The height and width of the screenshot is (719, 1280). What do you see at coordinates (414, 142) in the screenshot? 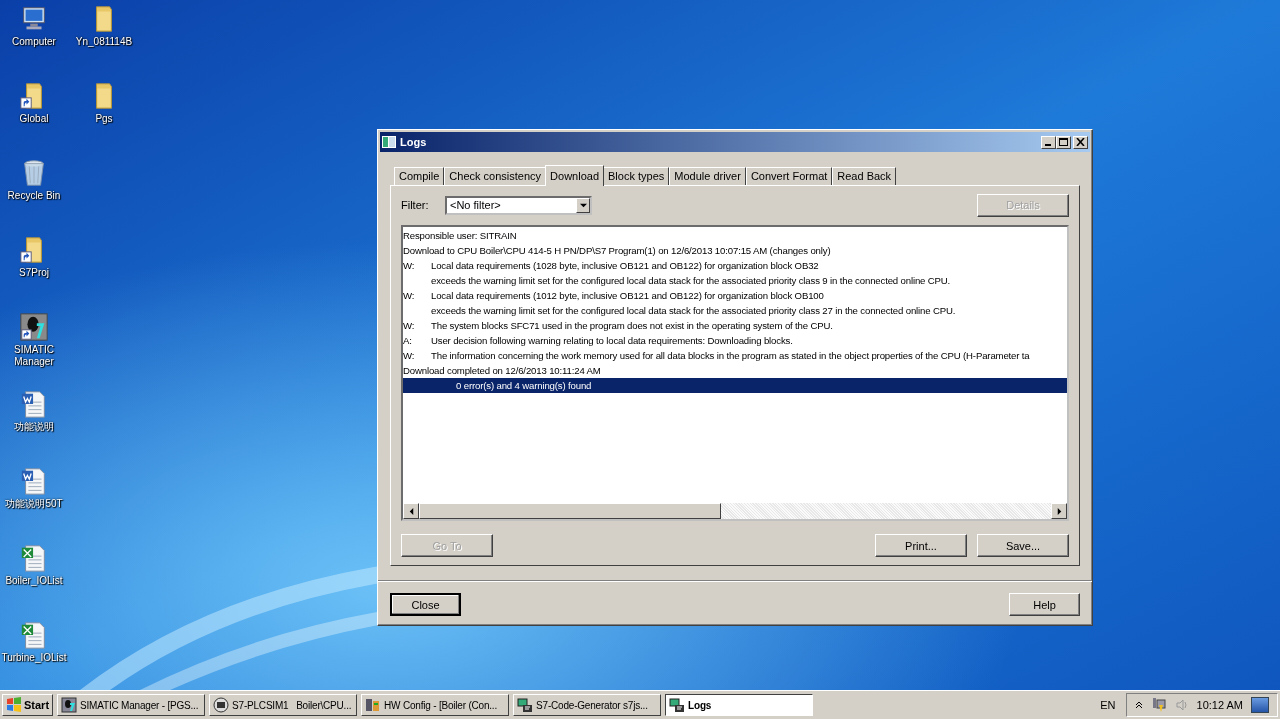
I see `window-title: Logs` at bounding box center [414, 142].